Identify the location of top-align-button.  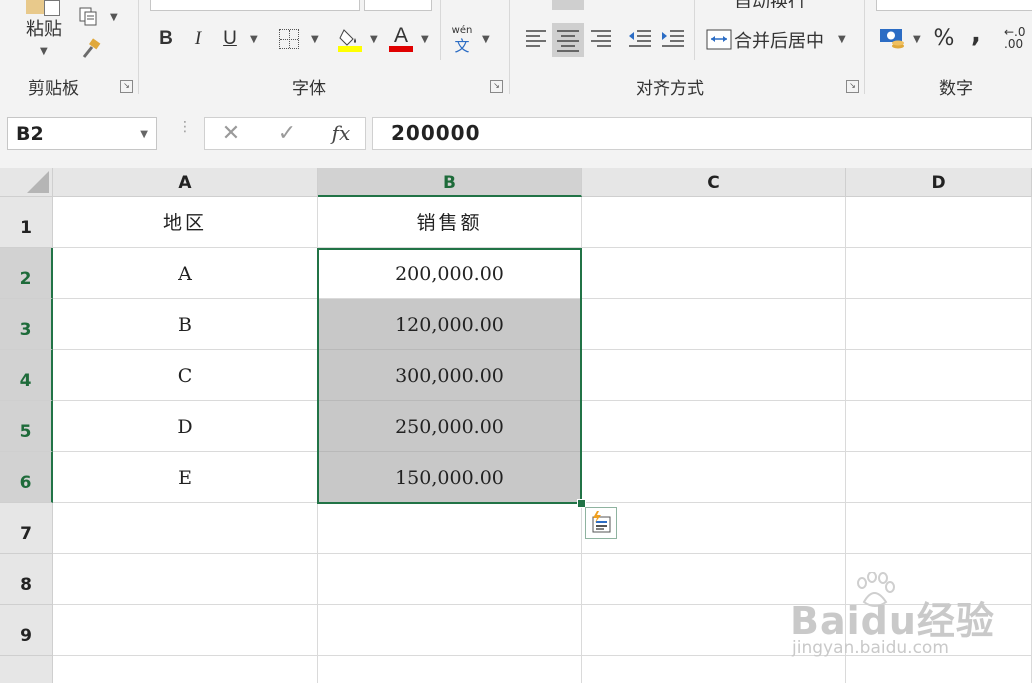
(568, 5).